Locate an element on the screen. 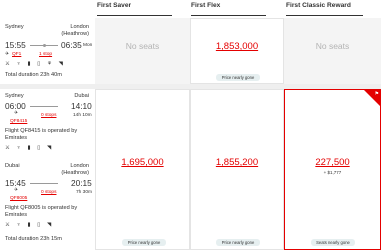  total-duration: Total duration 23h 40m is located at coordinates (33, 75).